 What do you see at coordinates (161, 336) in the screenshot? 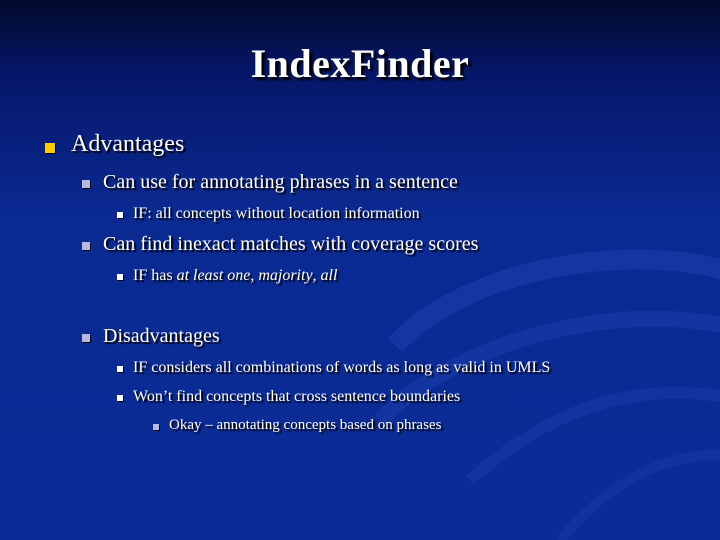
I see `bullet-disadvantages: Disadvantages` at bounding box center [161, 336].